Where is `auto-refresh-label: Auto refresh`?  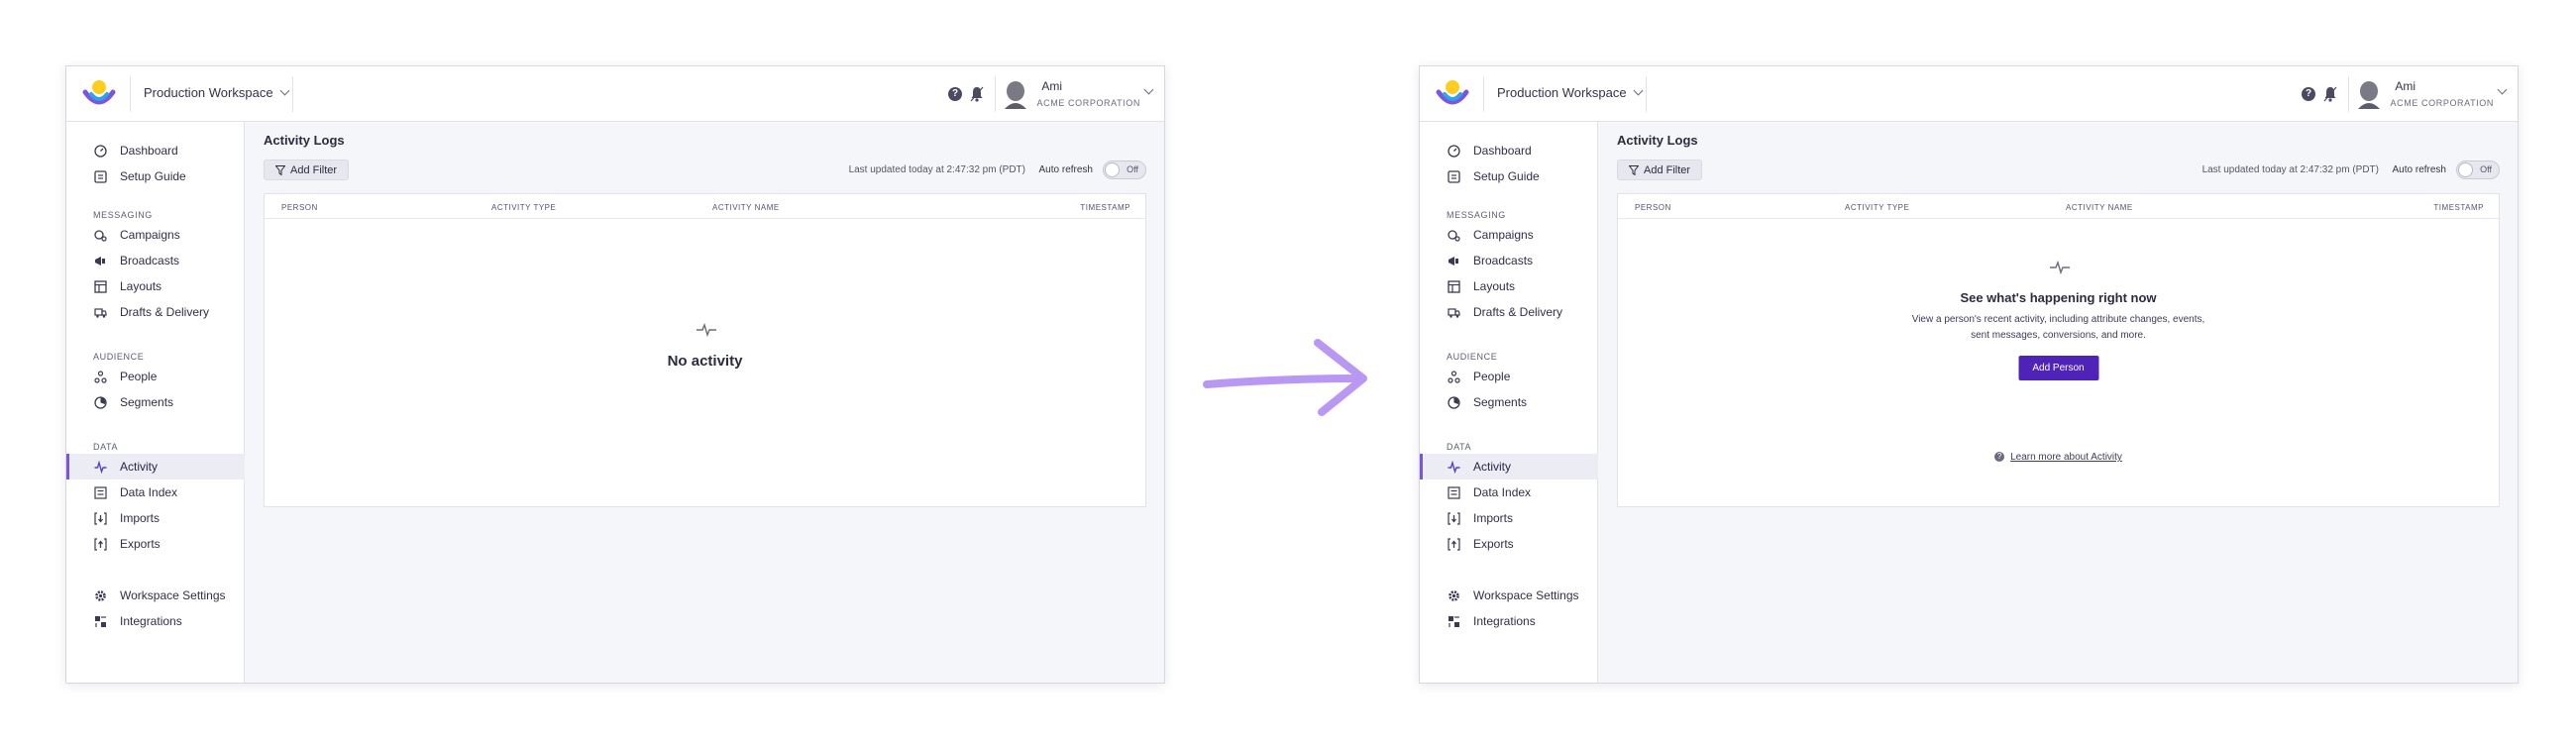
auto-refresh-label: Auto refresh is located at coordinates (2419, 169).